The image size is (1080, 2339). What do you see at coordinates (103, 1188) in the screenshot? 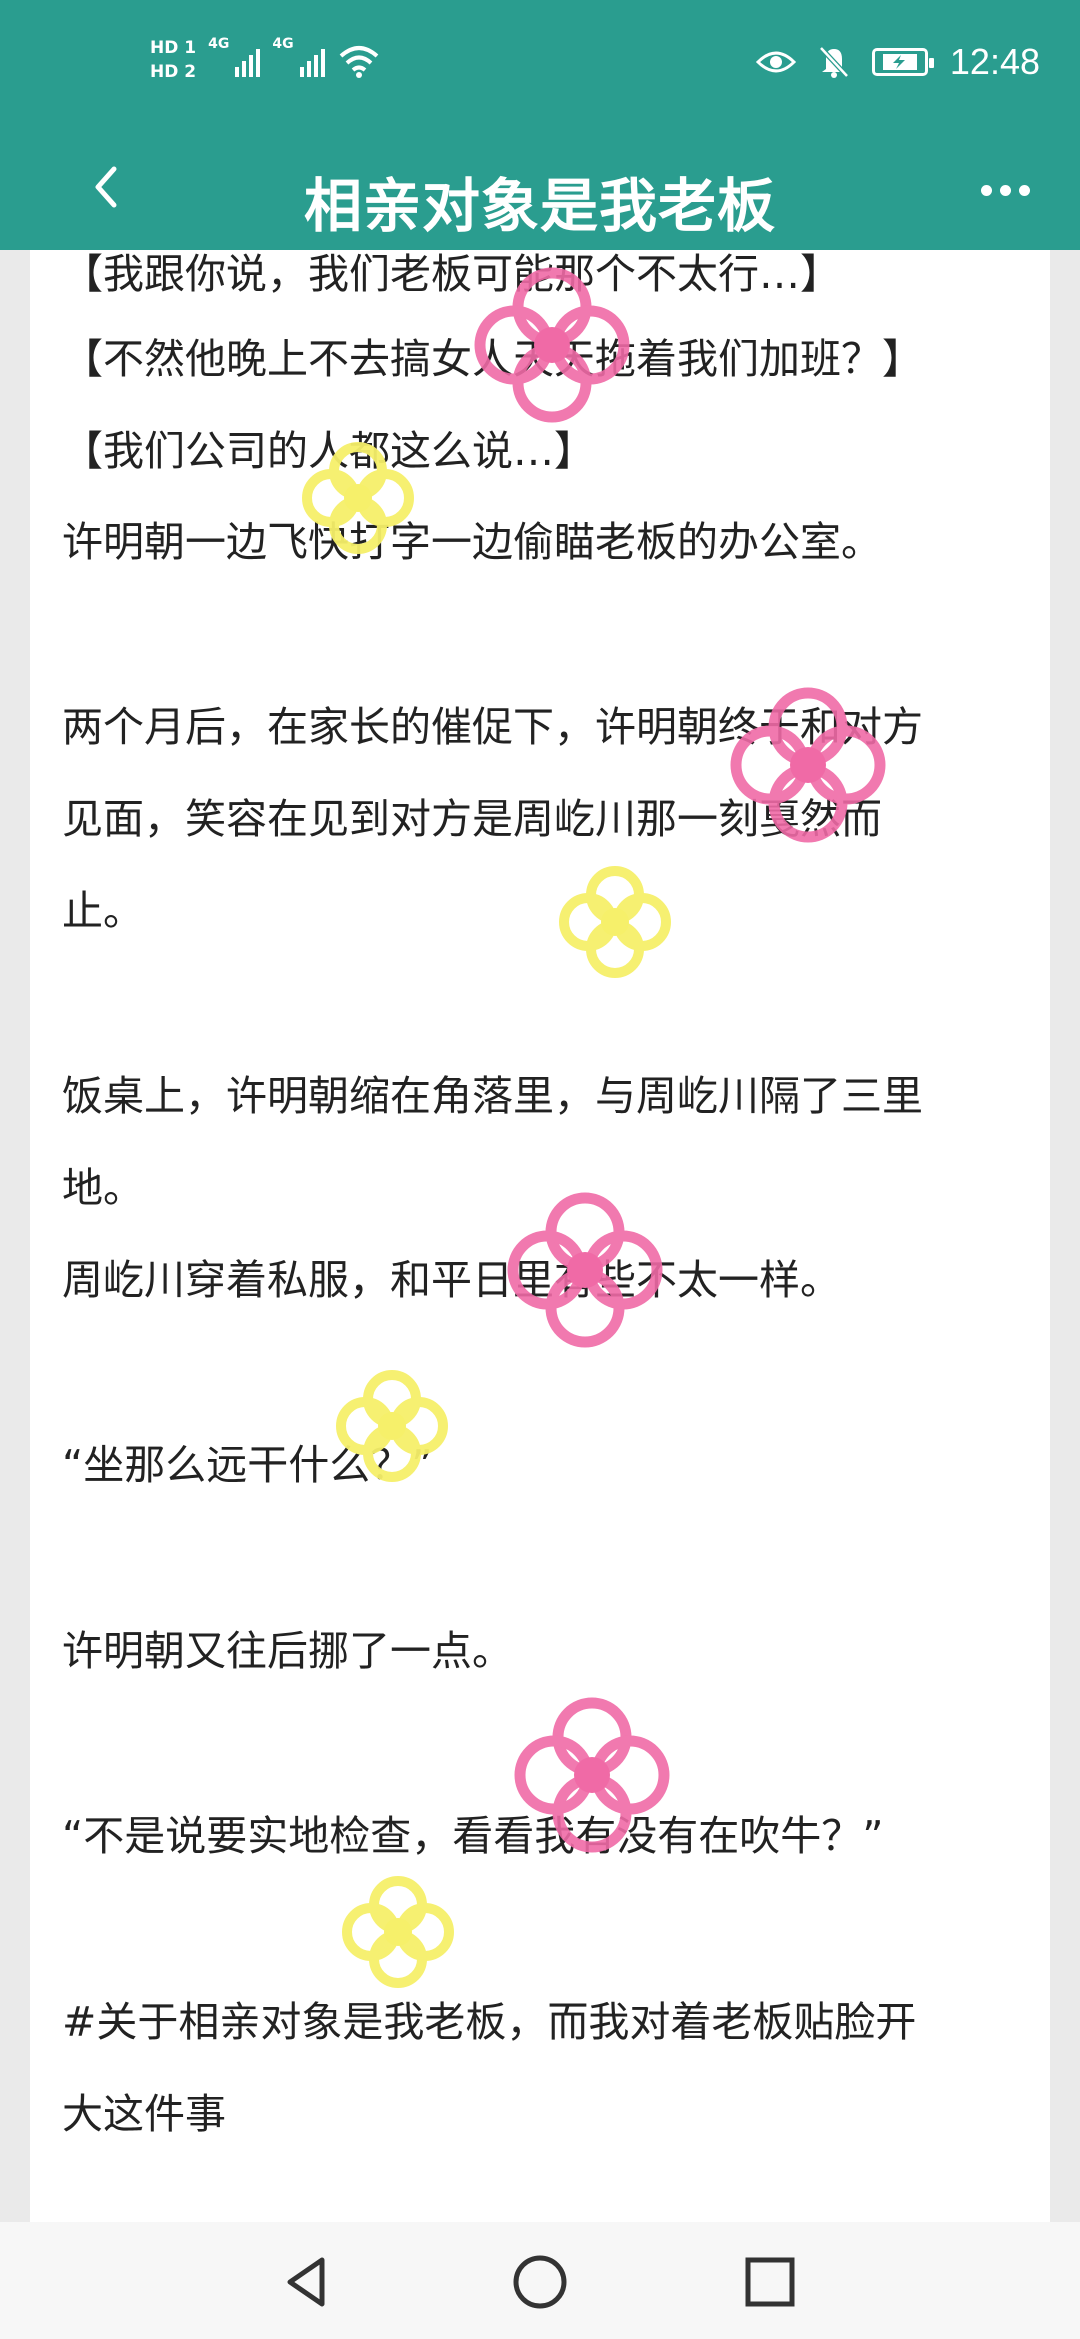
I see `article-line: 地。` at bounding box center [103, 1188].